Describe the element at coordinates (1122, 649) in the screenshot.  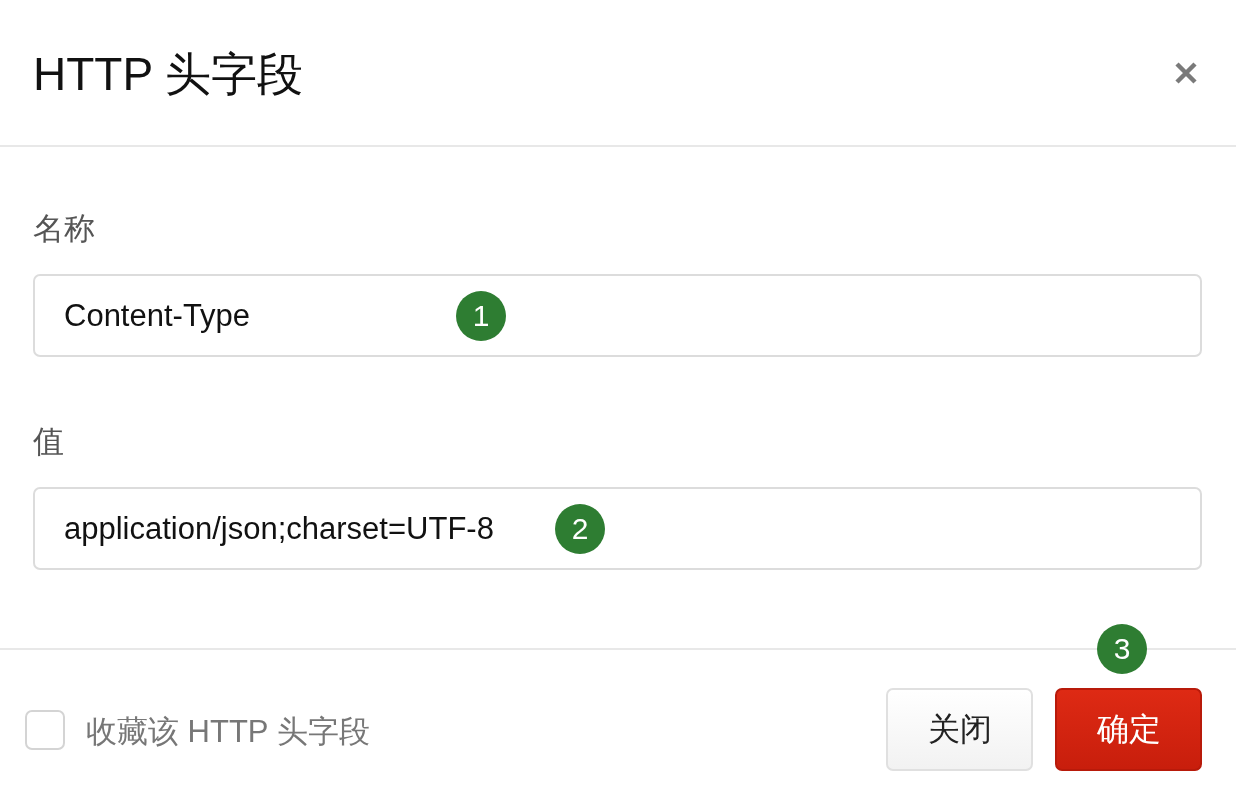
I see `number-badge: 3` at that location.